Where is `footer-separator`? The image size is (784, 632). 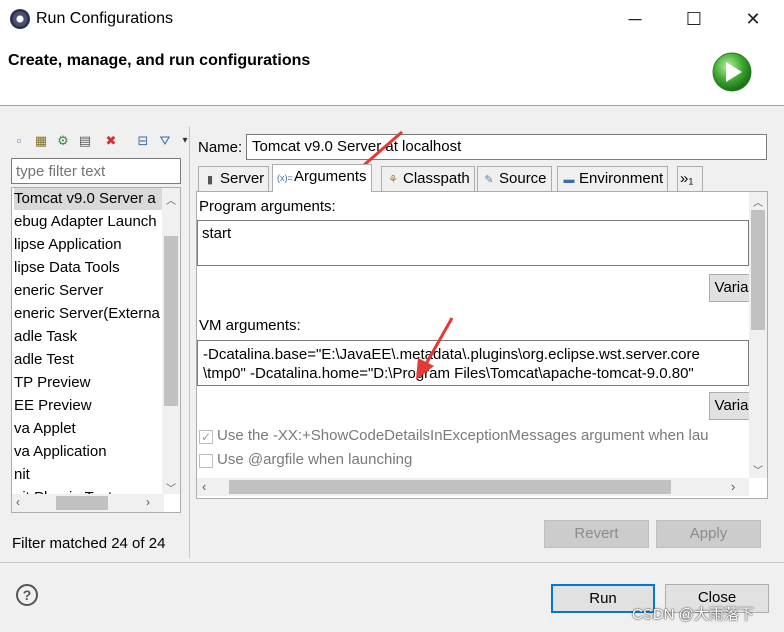 footer-separator is located at coordinates (392, 562).